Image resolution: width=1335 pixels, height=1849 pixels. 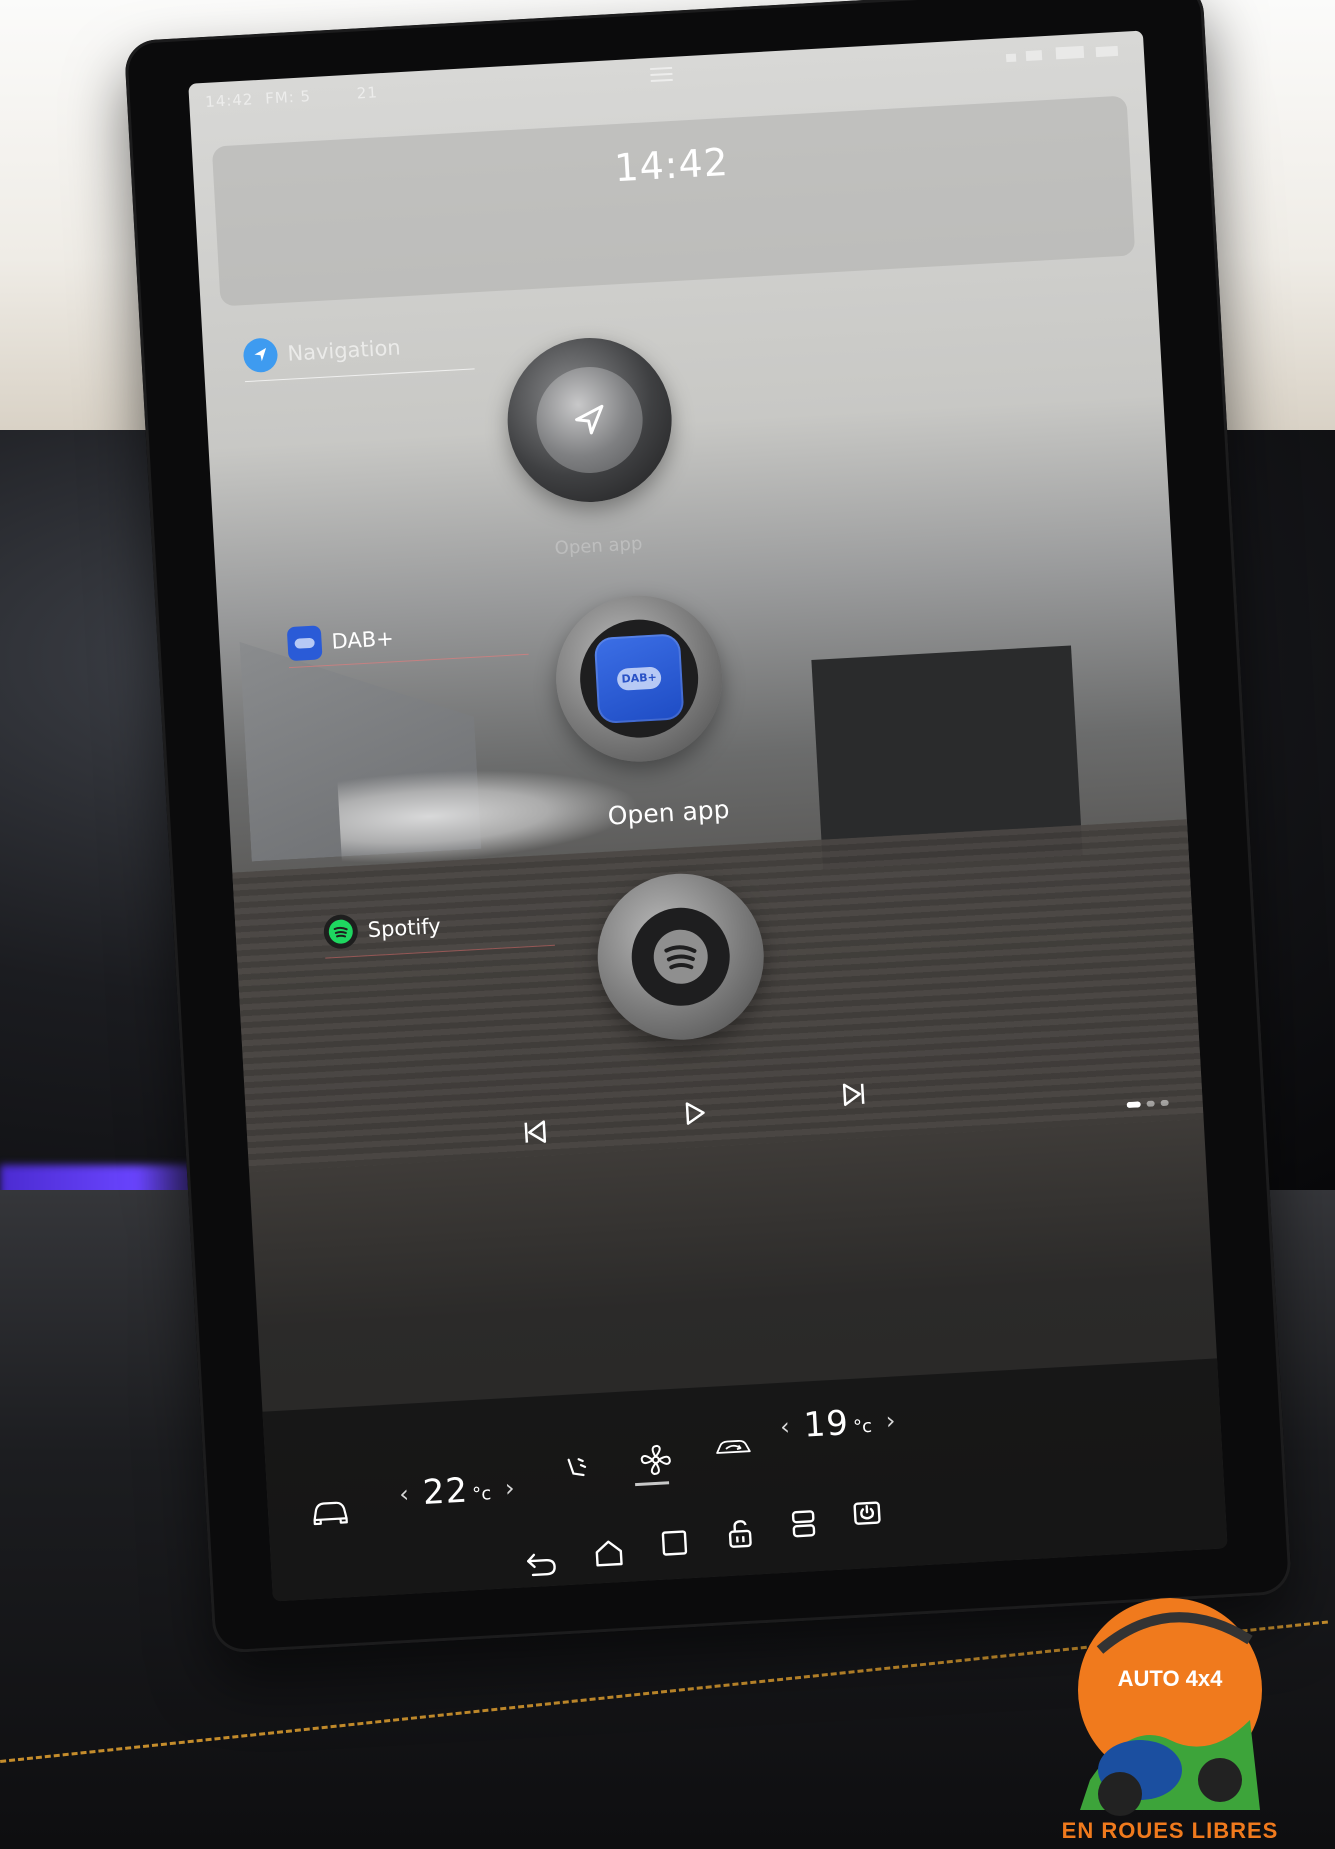 What do you see at coordinates (862, 1426) in the screenshot?
I see `passenger-temp-unit: °c` at bounding box center [862, 1426].